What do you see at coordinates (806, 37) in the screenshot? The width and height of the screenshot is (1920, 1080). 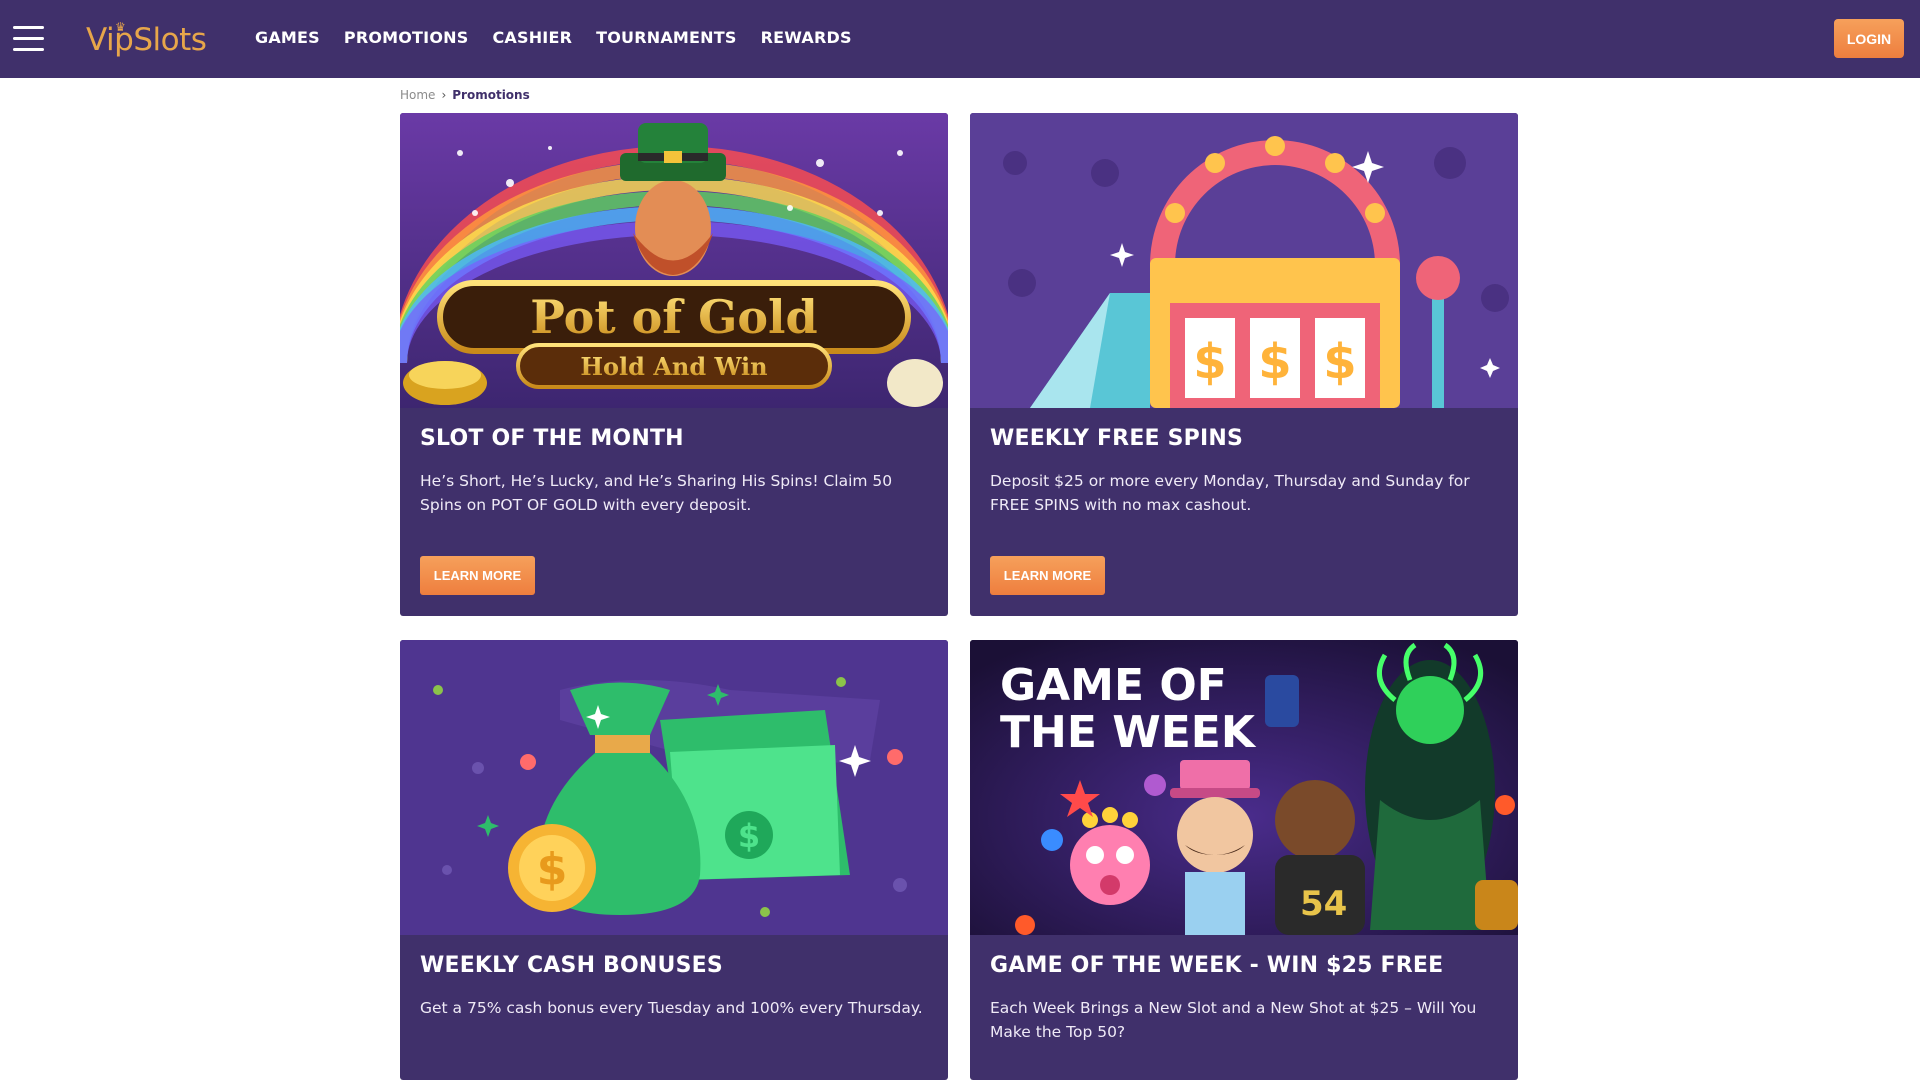 I see `nav-rewards: REWARDS` at bounding box center [806, 37].